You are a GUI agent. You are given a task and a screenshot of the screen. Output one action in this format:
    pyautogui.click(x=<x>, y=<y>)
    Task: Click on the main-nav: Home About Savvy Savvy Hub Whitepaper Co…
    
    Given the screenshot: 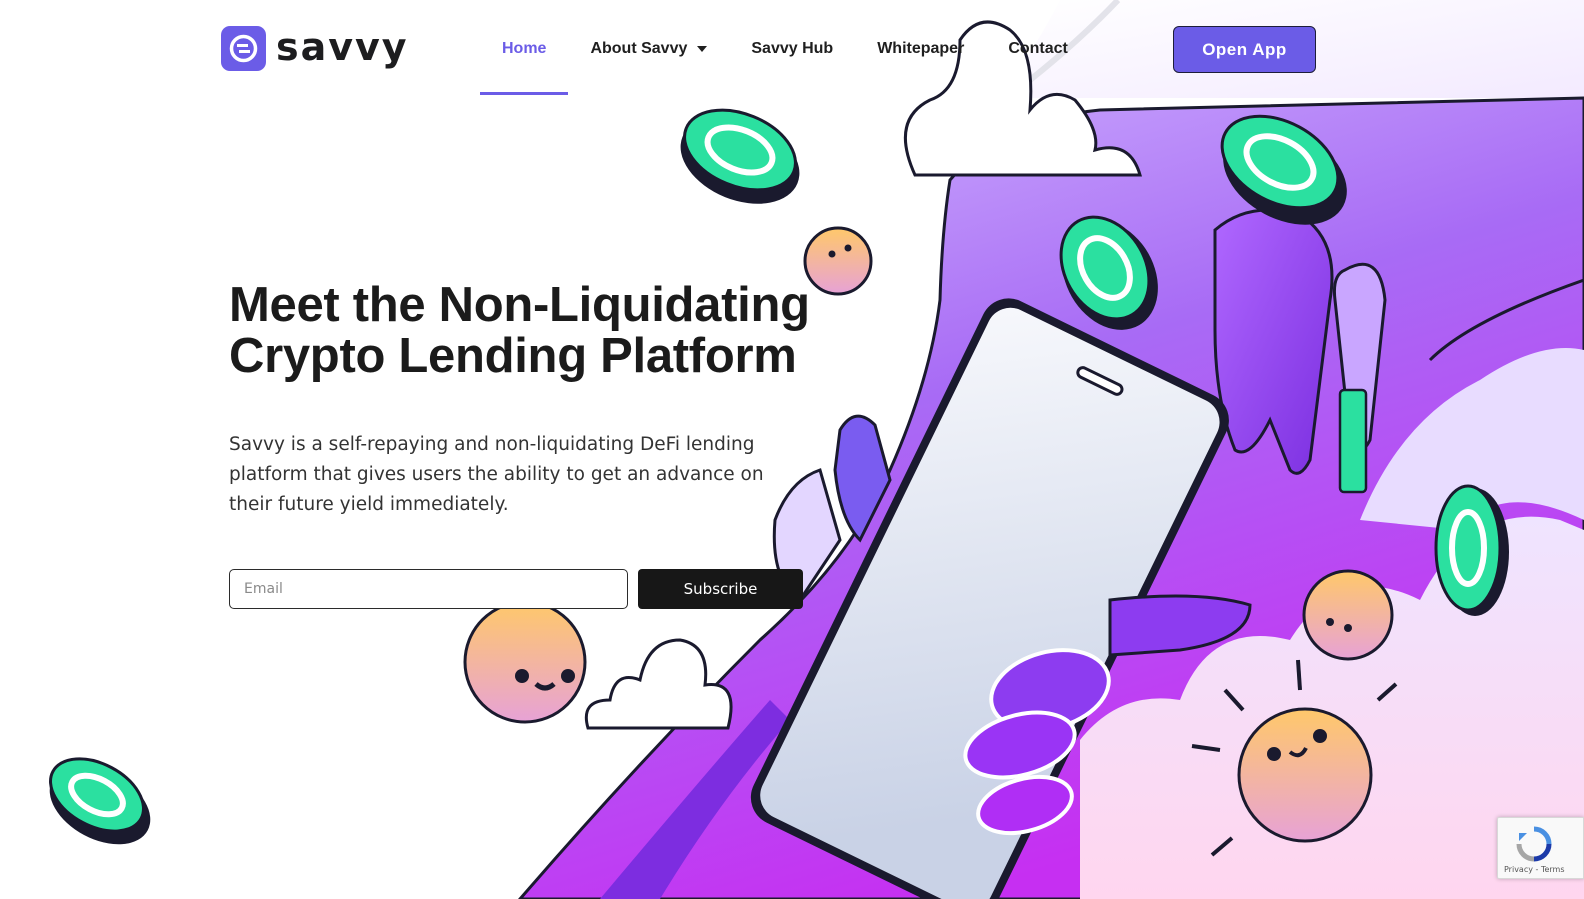 What is the action you would take?
    pyautogui.click(x=785, y=49)
    